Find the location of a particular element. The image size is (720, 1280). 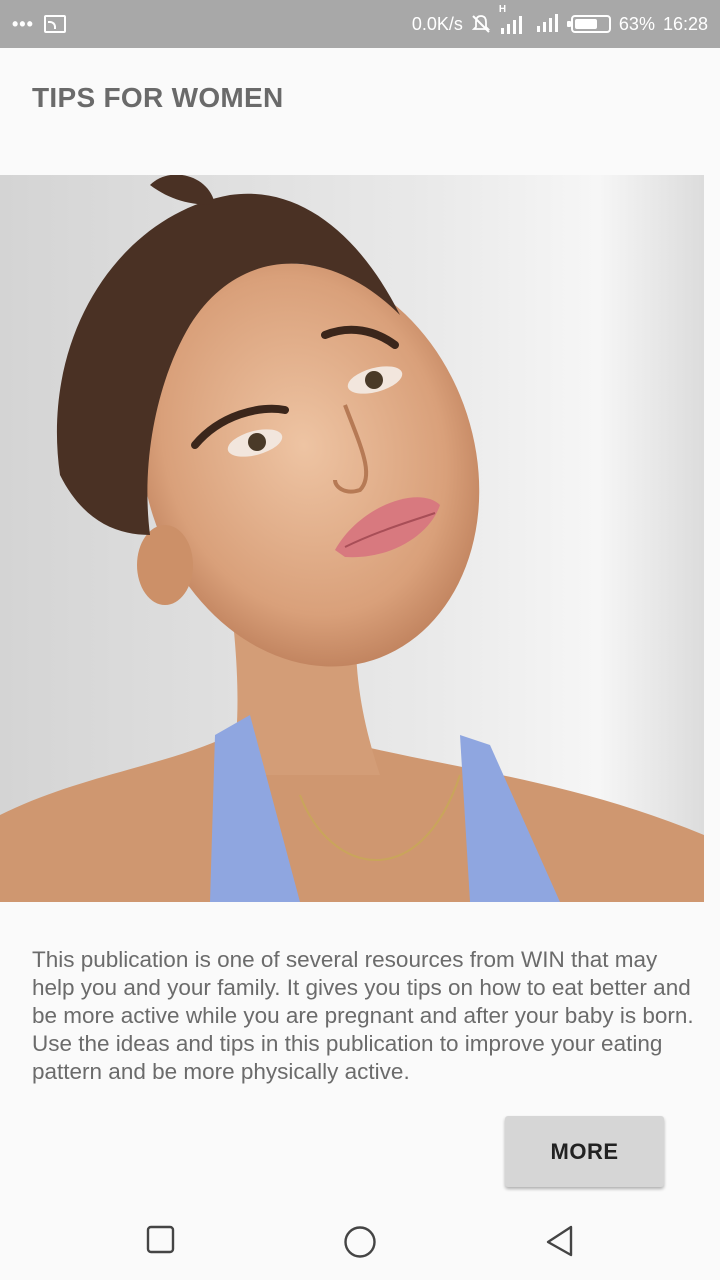

battery-icon is located at coordinates (588, 24).